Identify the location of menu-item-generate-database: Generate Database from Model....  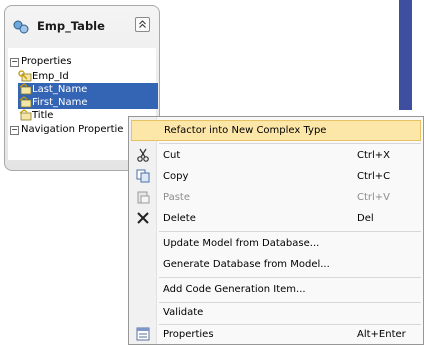
(276, 264).